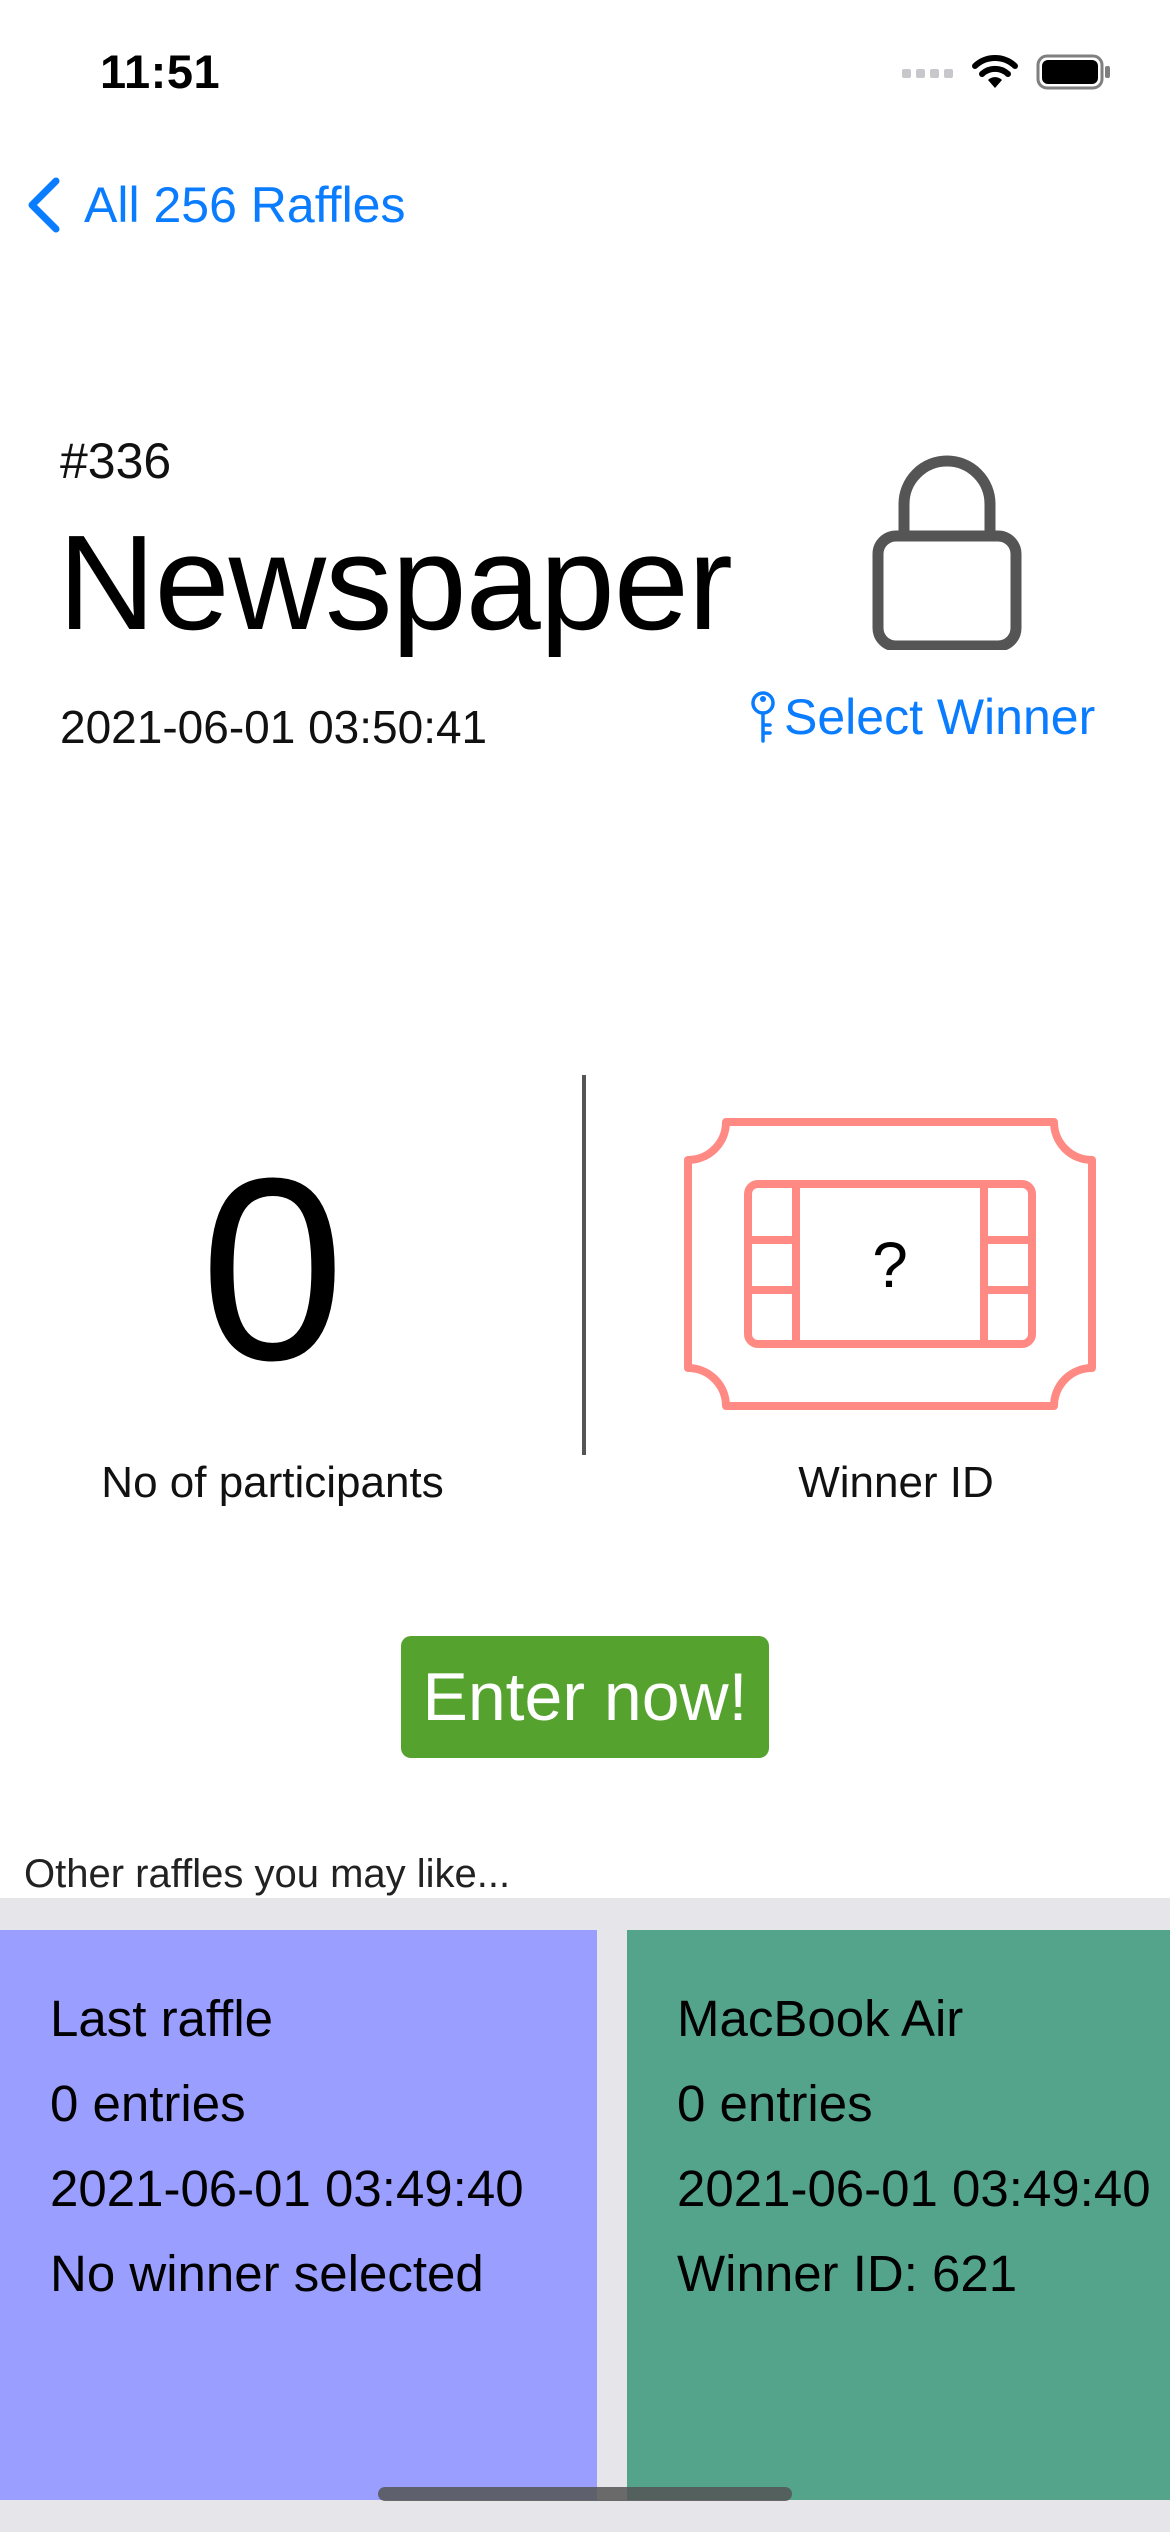 Image resolution: width=1170 pixels, height=2532 pixels. I want to click on back-button-label: All 256 Raffles, so click(245, 205).